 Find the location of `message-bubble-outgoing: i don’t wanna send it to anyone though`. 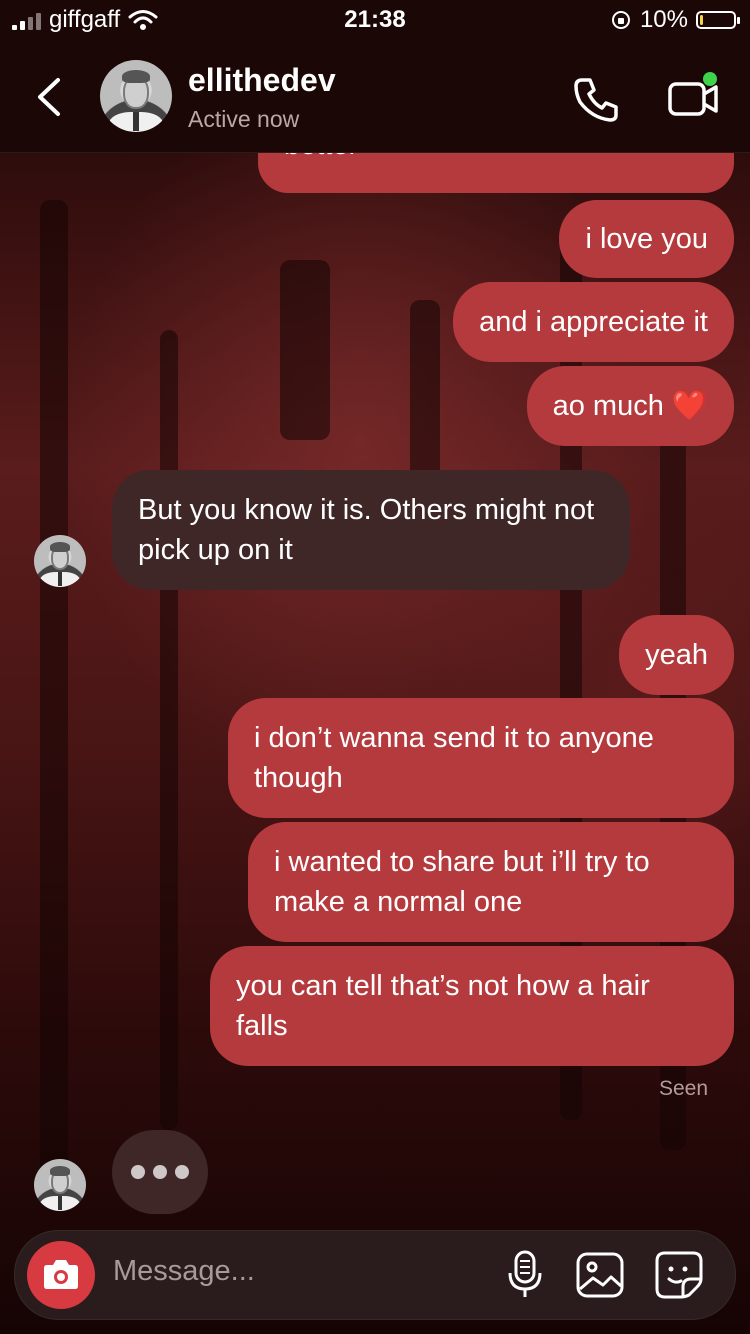

message-bubble-outgoing: i don’t wanna send it to anyone though is located at coordinates (481, 758).